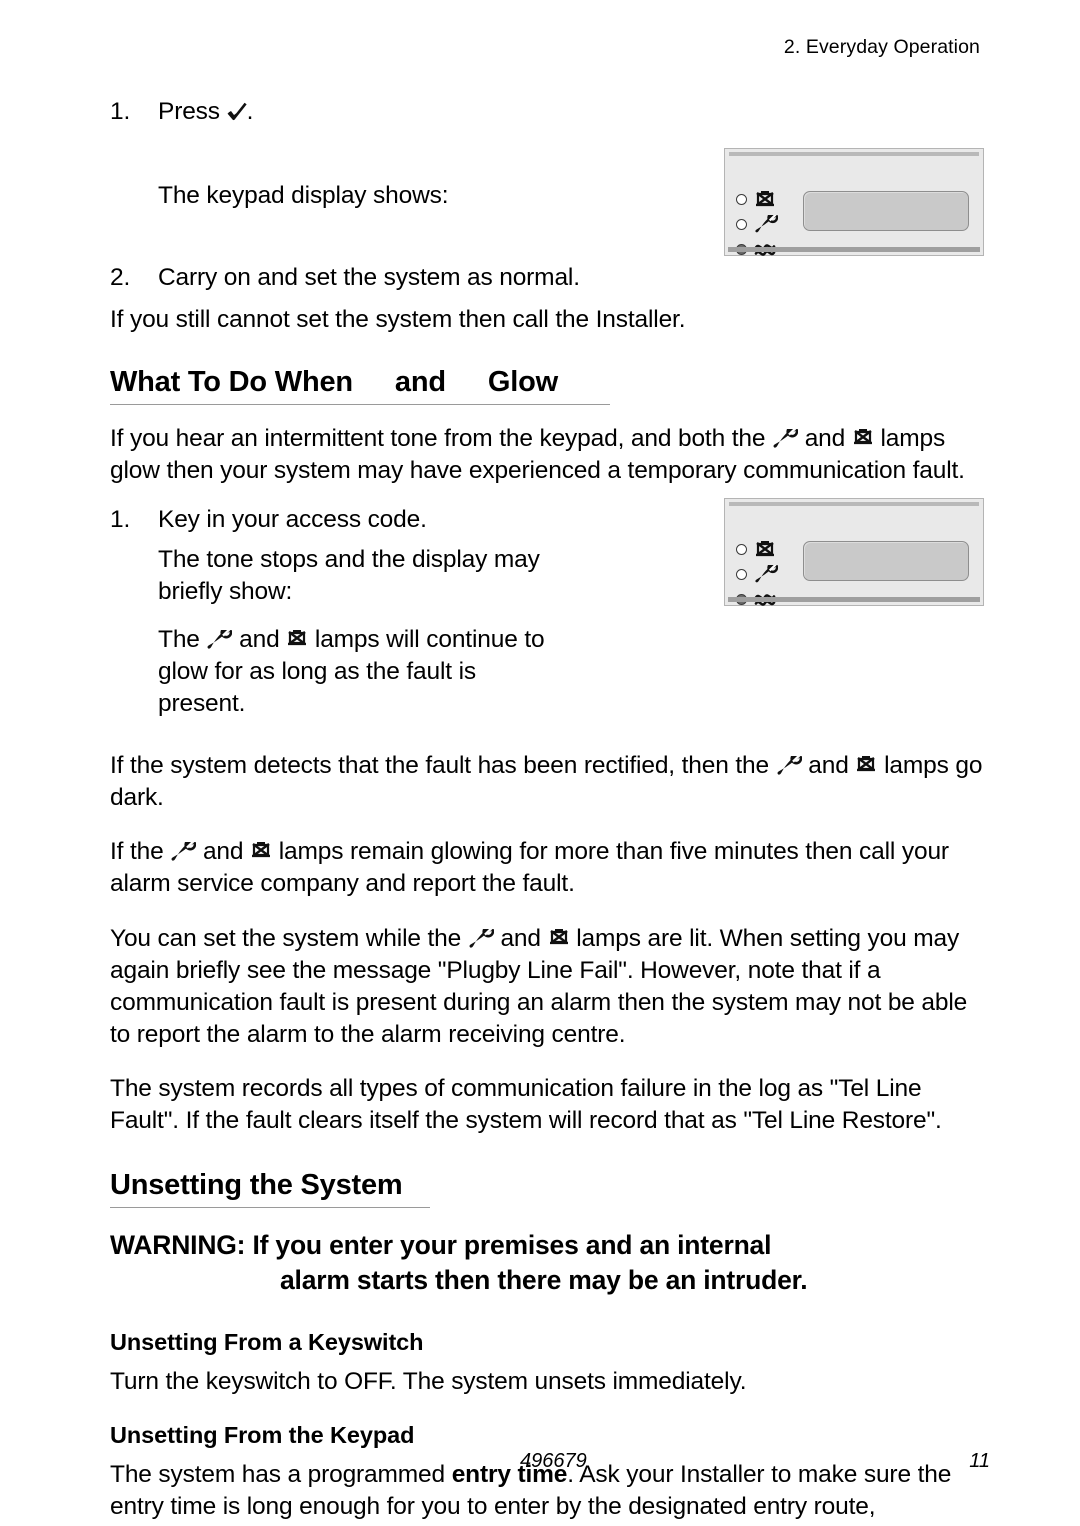  Describe the element at coordinates (250, 111) in the screenshot. I see `period-label: .` at that location.